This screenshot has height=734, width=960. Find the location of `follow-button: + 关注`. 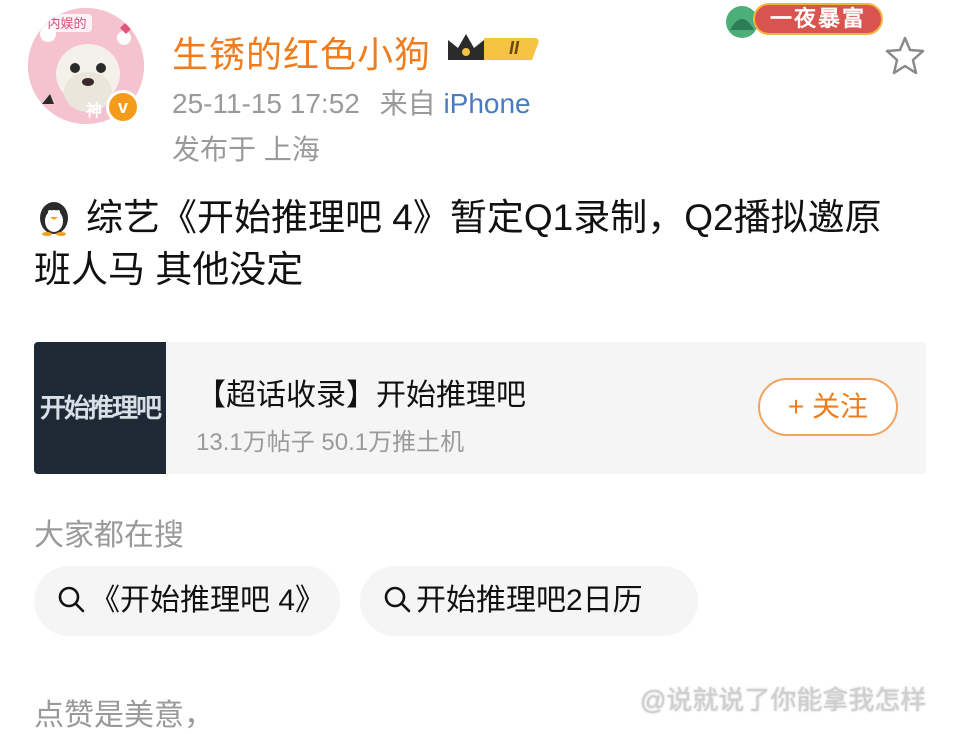

follow-button: + 关注 is located at coordinates (828, 407).